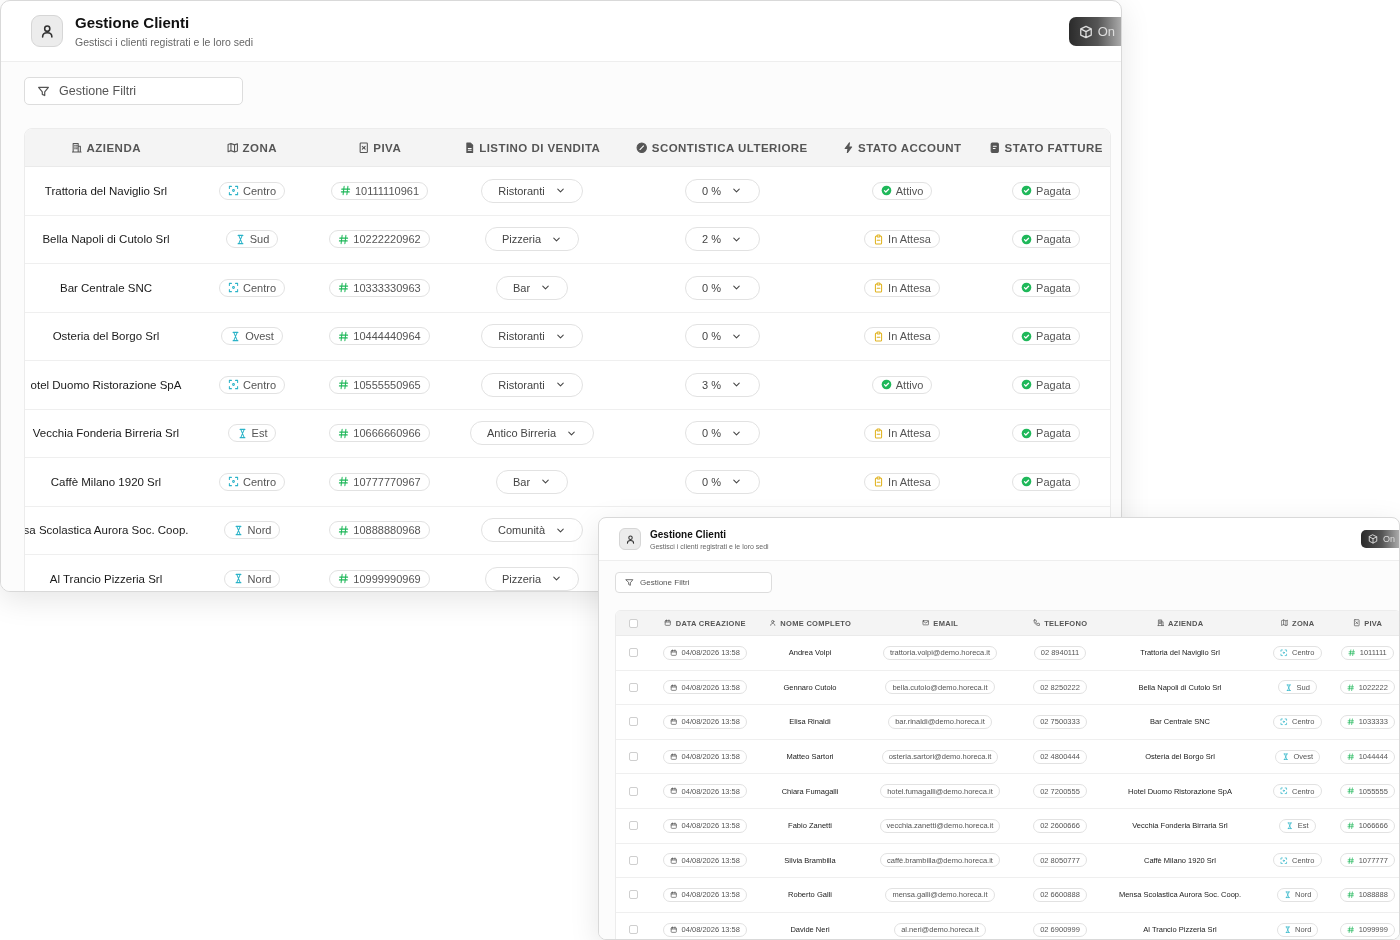  What do you see at coordinates (925, 623) in the screenshot?
I see `mail-icon` at bounding box center [925, 623].